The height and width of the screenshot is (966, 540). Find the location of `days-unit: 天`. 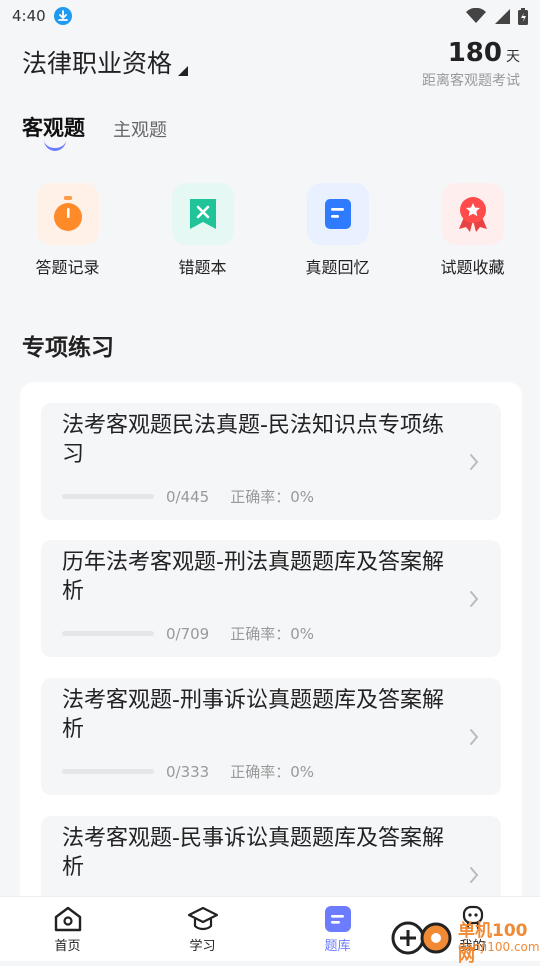

days-unit: 天 is located at coordinates (513, 57).